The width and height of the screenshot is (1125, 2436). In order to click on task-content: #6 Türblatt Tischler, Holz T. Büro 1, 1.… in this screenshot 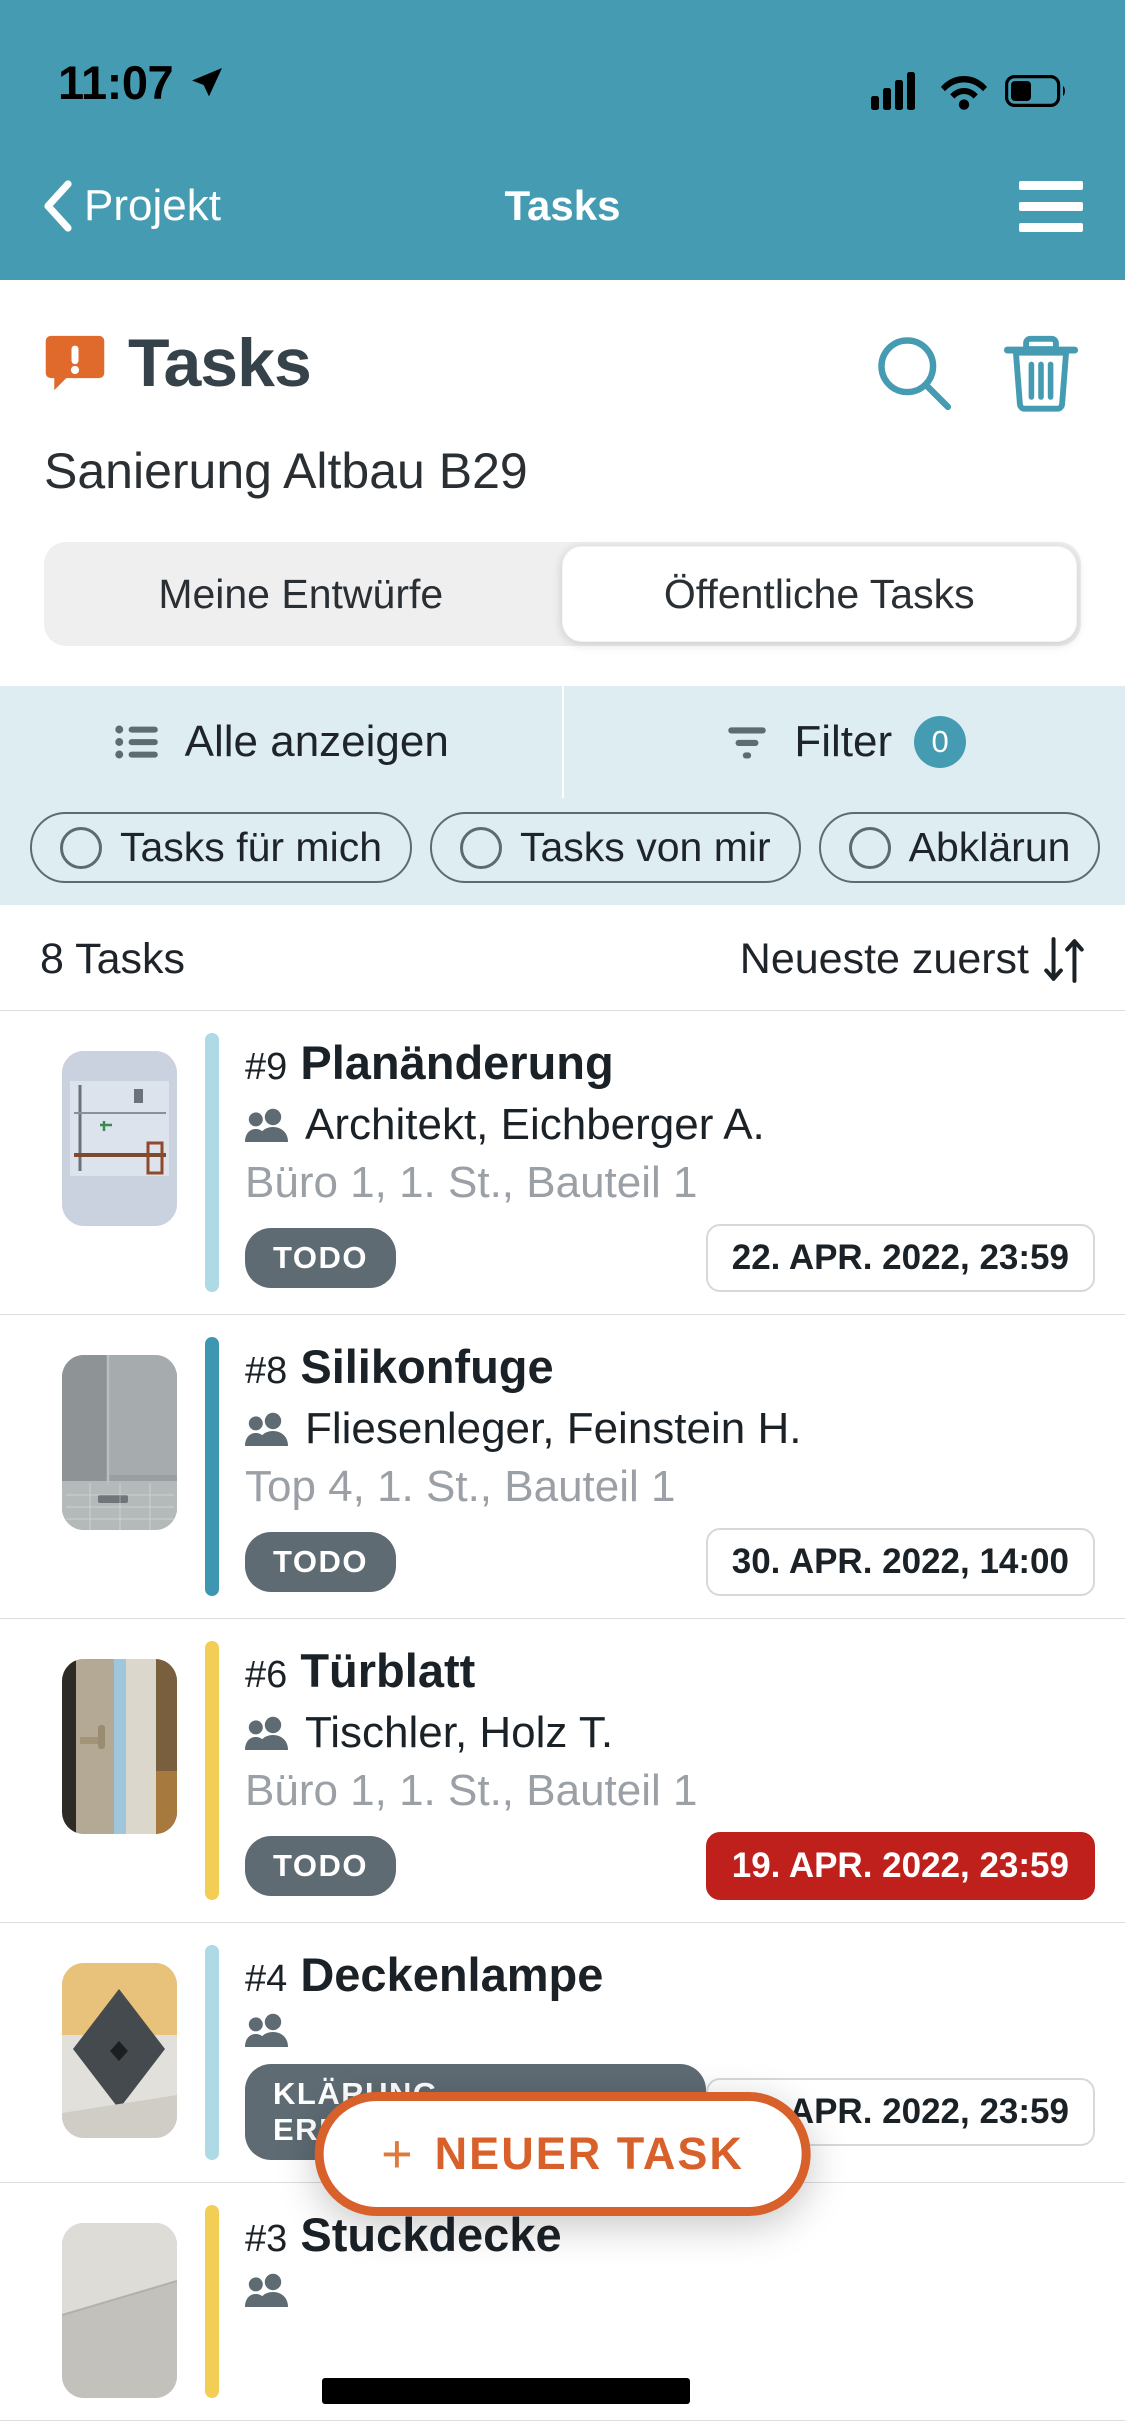, I will do `click(670, 1770)`.